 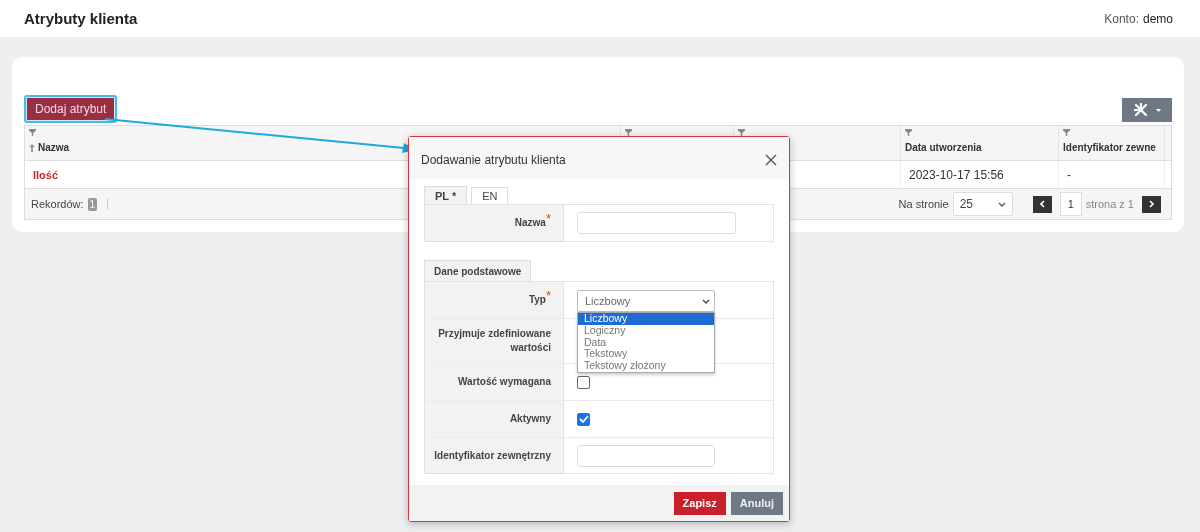 I want to click on table-cell: 2023-10-17 15:56, so click(x=956, y=174).